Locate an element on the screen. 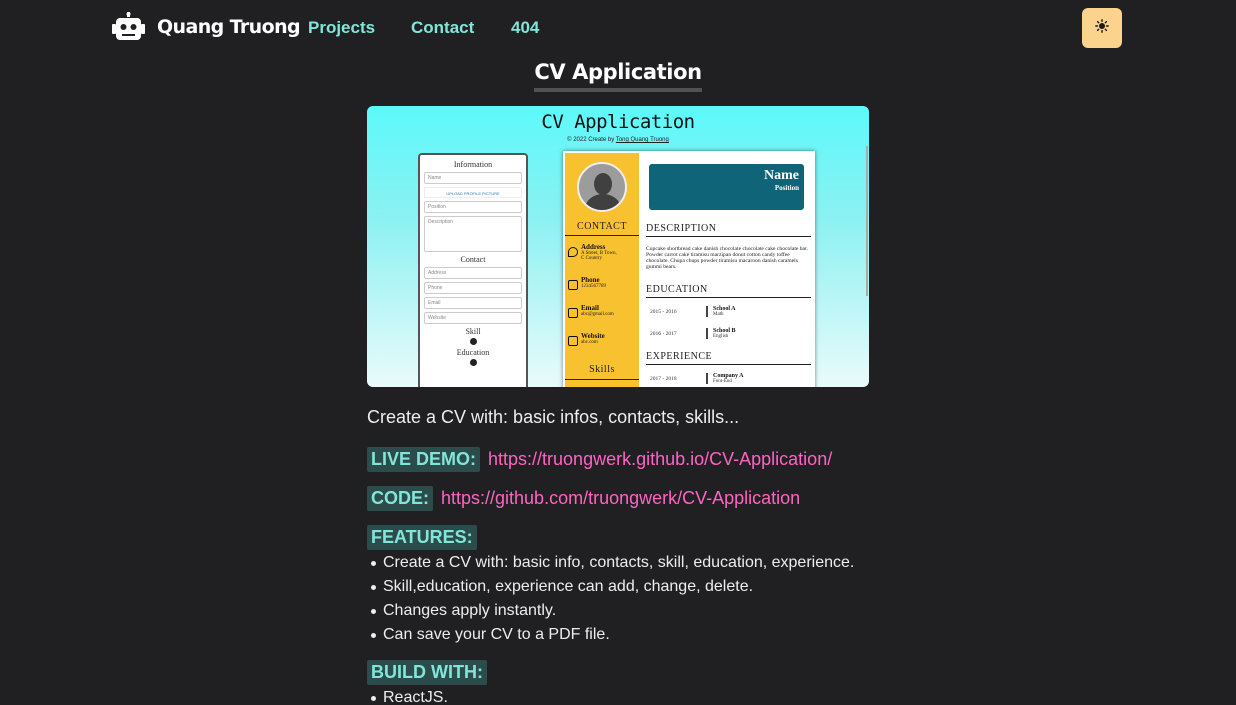  build-label: BUILD WITH: is located at coordinates (427, 672).